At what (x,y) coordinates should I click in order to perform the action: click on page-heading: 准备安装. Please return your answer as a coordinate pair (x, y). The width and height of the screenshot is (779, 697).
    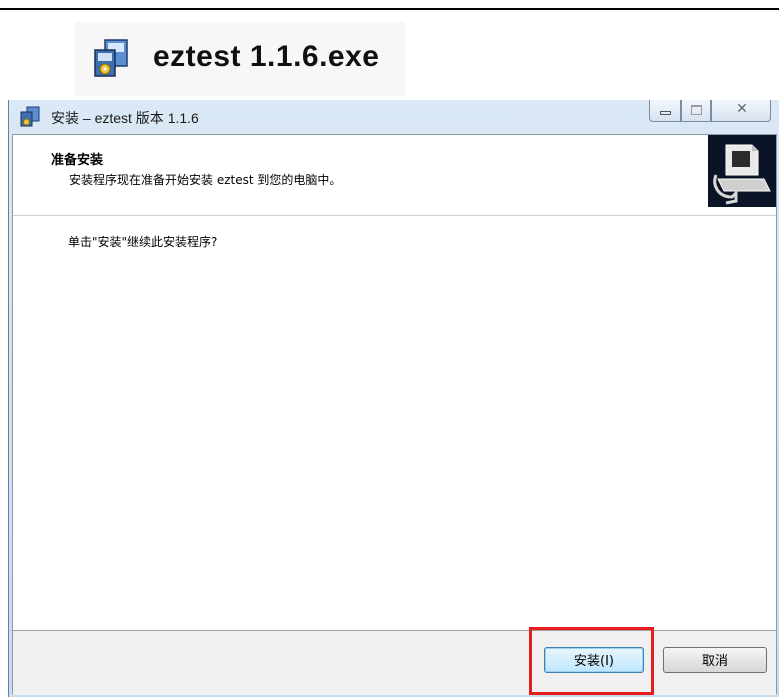
    Looking at the image, I should click on (77, 160).